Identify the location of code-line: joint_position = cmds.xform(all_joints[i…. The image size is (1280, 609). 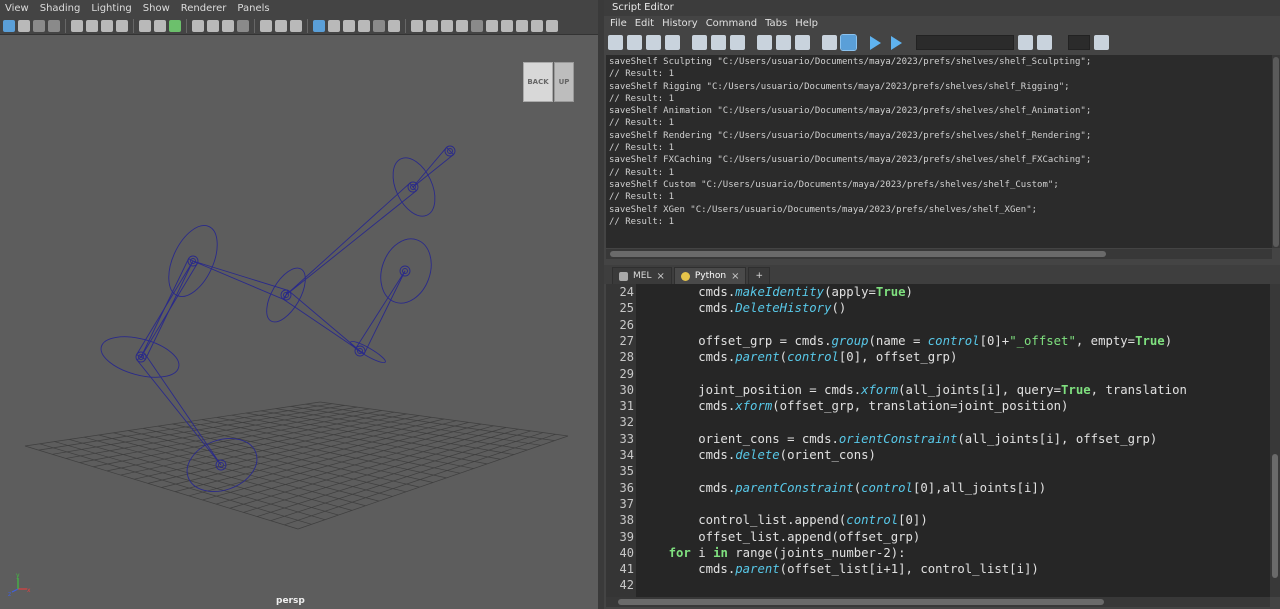
(913, 390).